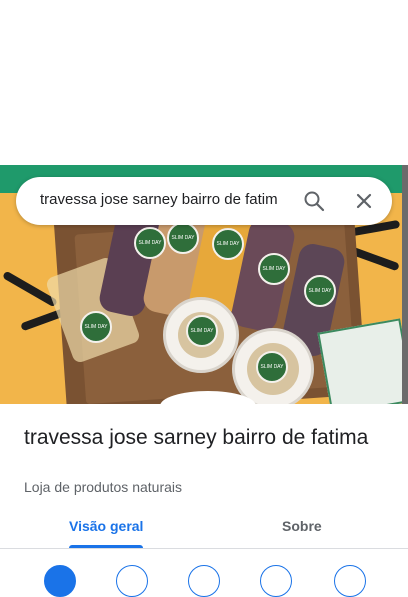 The height and width of the screenshot is (597, 408). What do you see at coordinates (103, 487) in the screenshot?
I see `place-category: Loja de produtos naturais` at bounding box center [103, 487].